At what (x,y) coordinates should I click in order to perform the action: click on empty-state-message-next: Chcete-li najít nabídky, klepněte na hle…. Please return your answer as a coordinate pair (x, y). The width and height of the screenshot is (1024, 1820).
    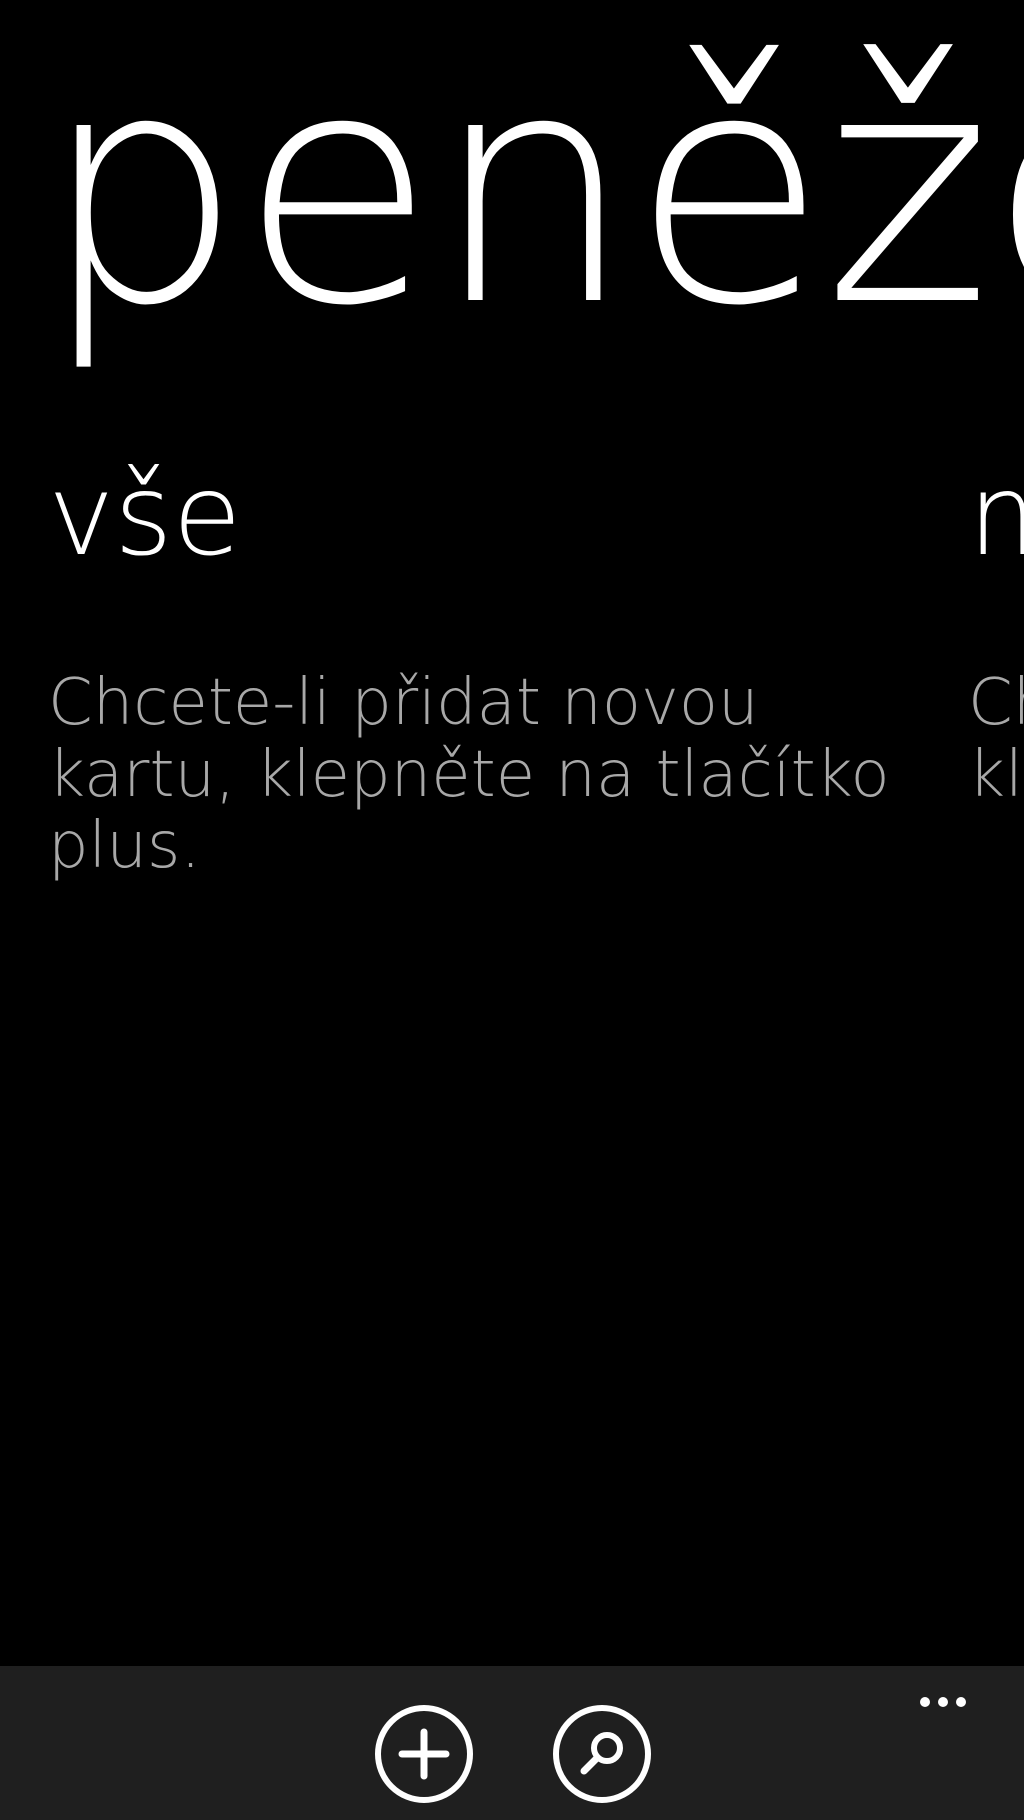
    Looking at the image, I should click on (996, 739).